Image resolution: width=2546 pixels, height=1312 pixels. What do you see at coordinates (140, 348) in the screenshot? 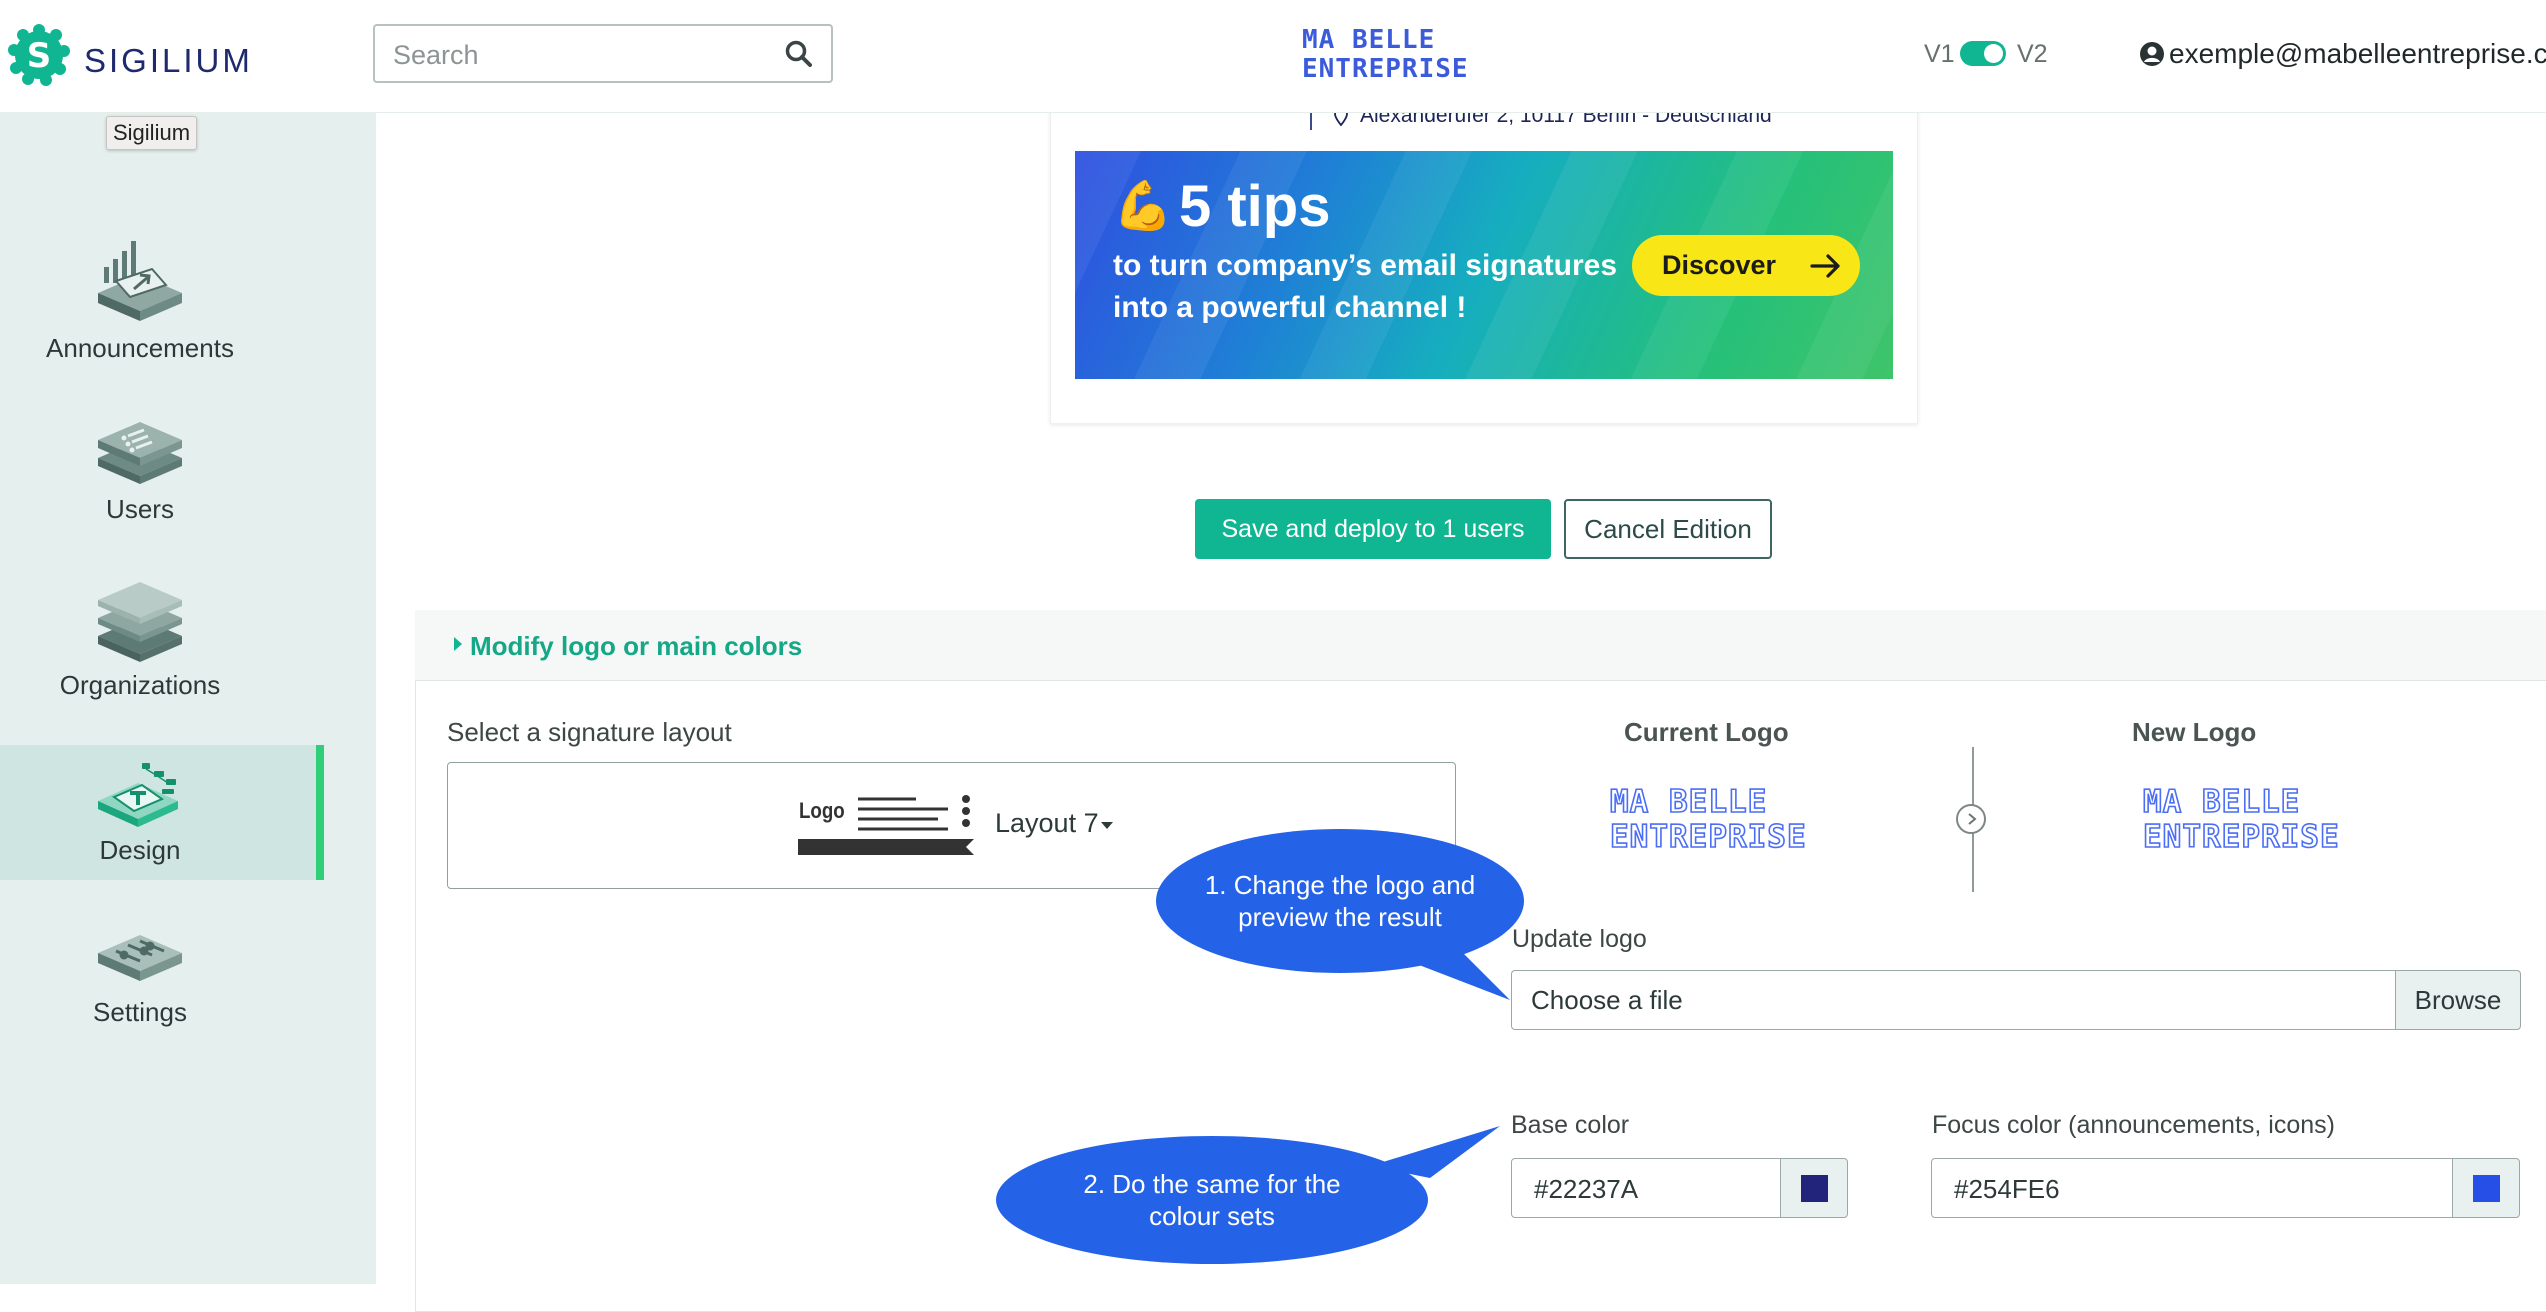
I see `sidebar-item-label: Announcements` at bounding box center [140, 348].